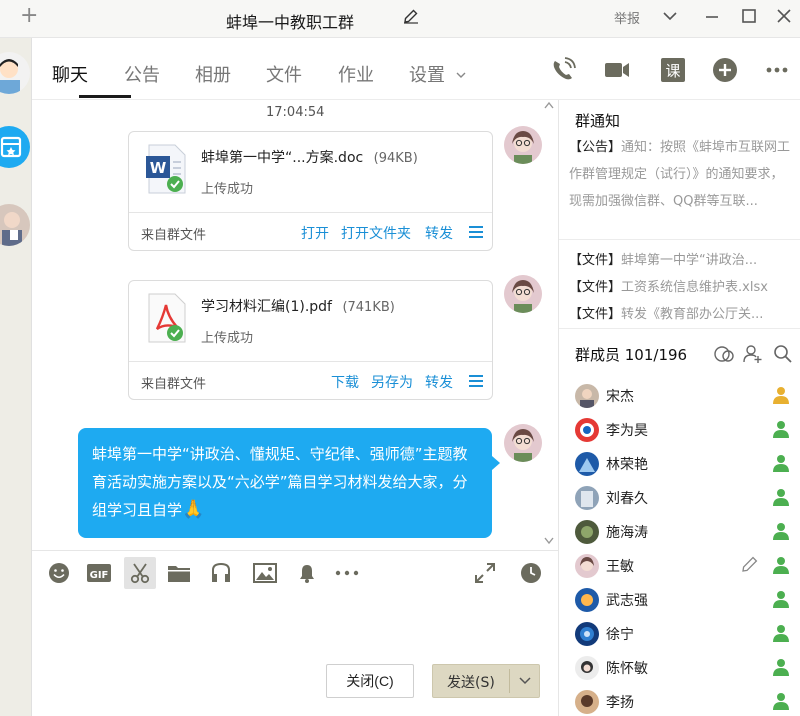 The width and height of the screenshot is (800, 716). Describe the element at coordinates (531, 573) in the screenshot. I see `history-icon` at that location.